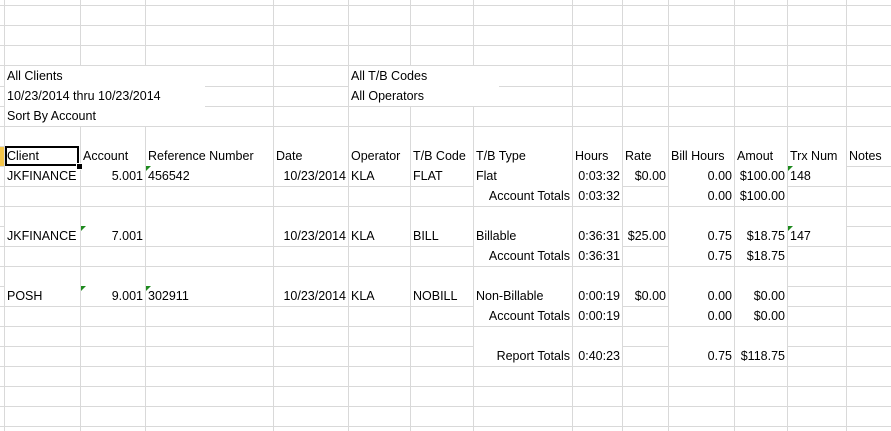 This screenshot has width=891, height=431. Describe the element at coordinates (597, 196) in the screenshot. I see `account-totals-hours: 0:03:32` at that location.